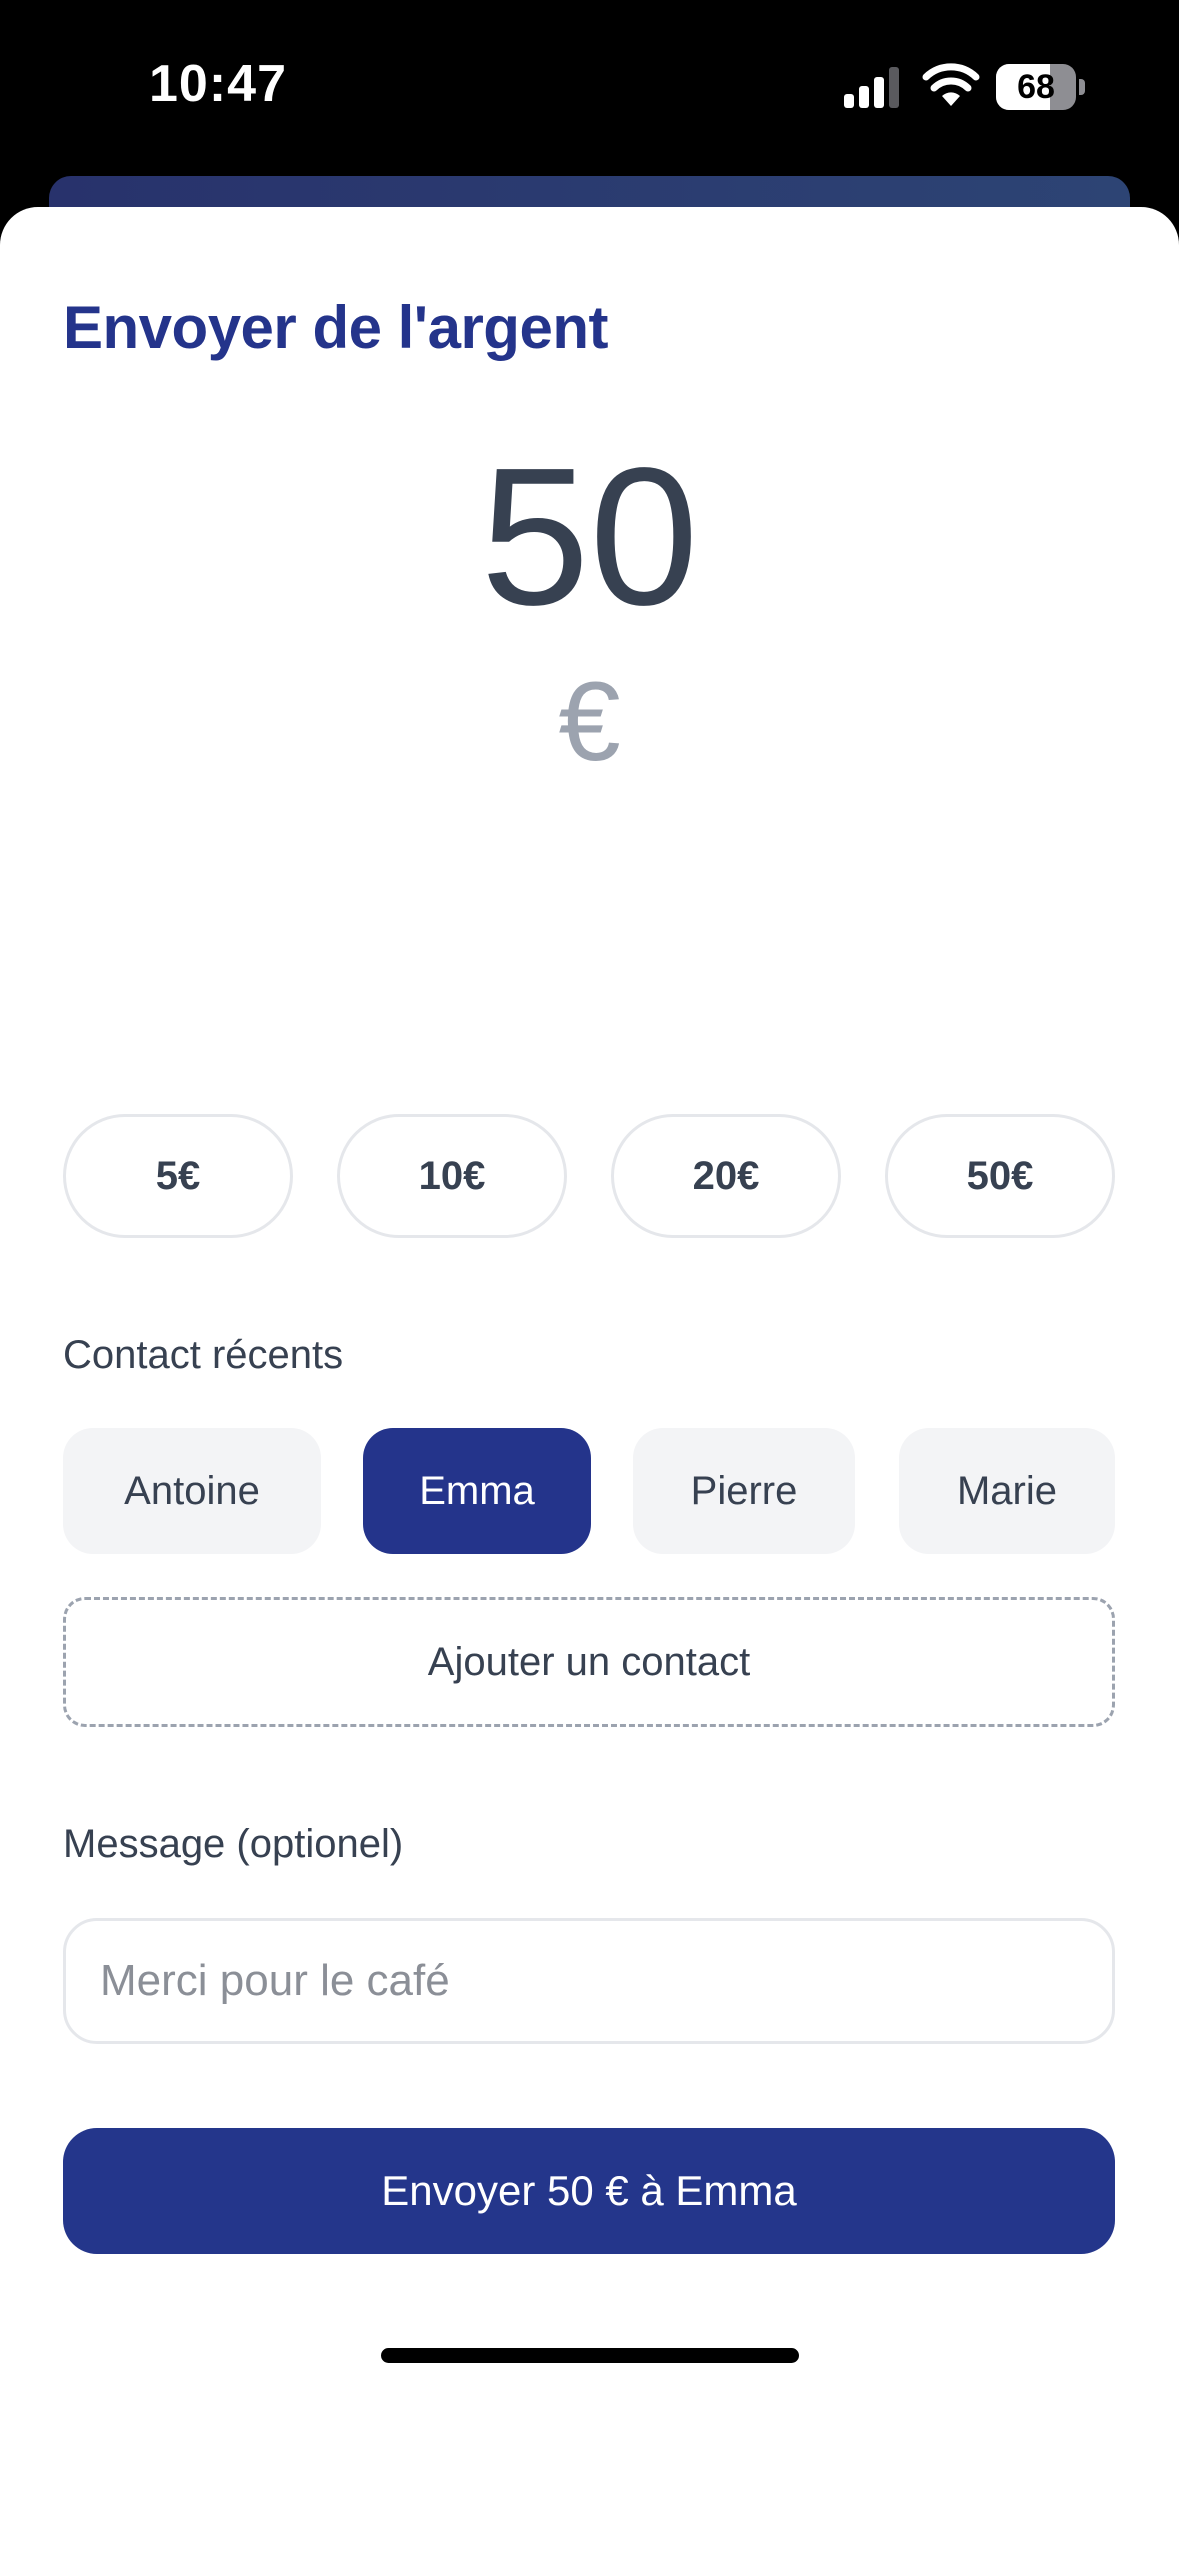 This screenshot has width=1179, height=2556. I want to click on home-indicator, so click(590, 2355).